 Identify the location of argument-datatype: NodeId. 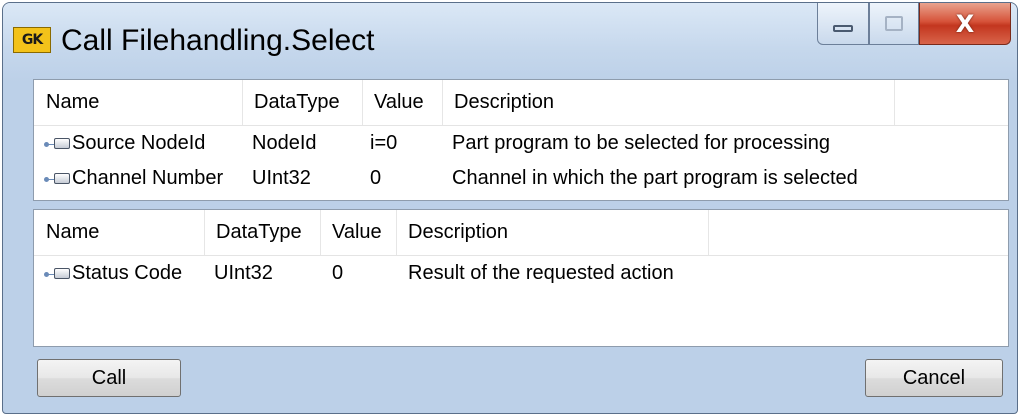
(284, 143).